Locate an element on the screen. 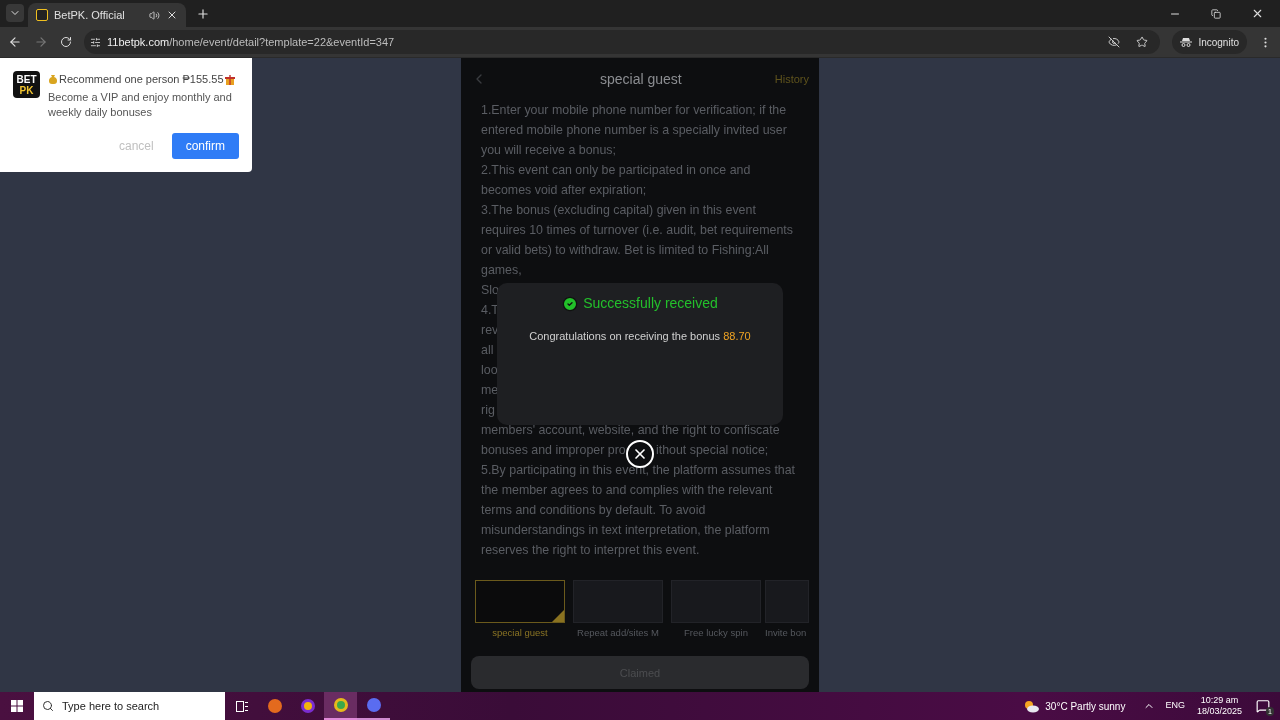 The image size is (1280, 720). site-favicon-icon is located at coordinates (42, 15).